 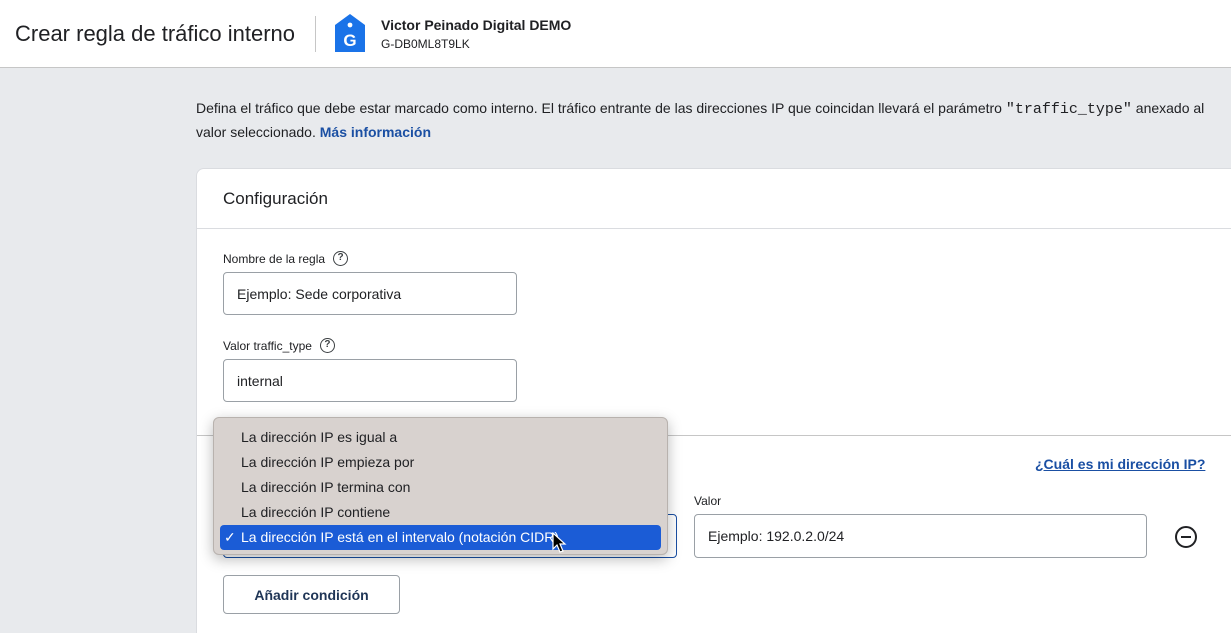 What do you see at coordinates (311, 594) in the screenshot?
I see `add-condition-button: Añadir condición` at bounding box center [311, 594].